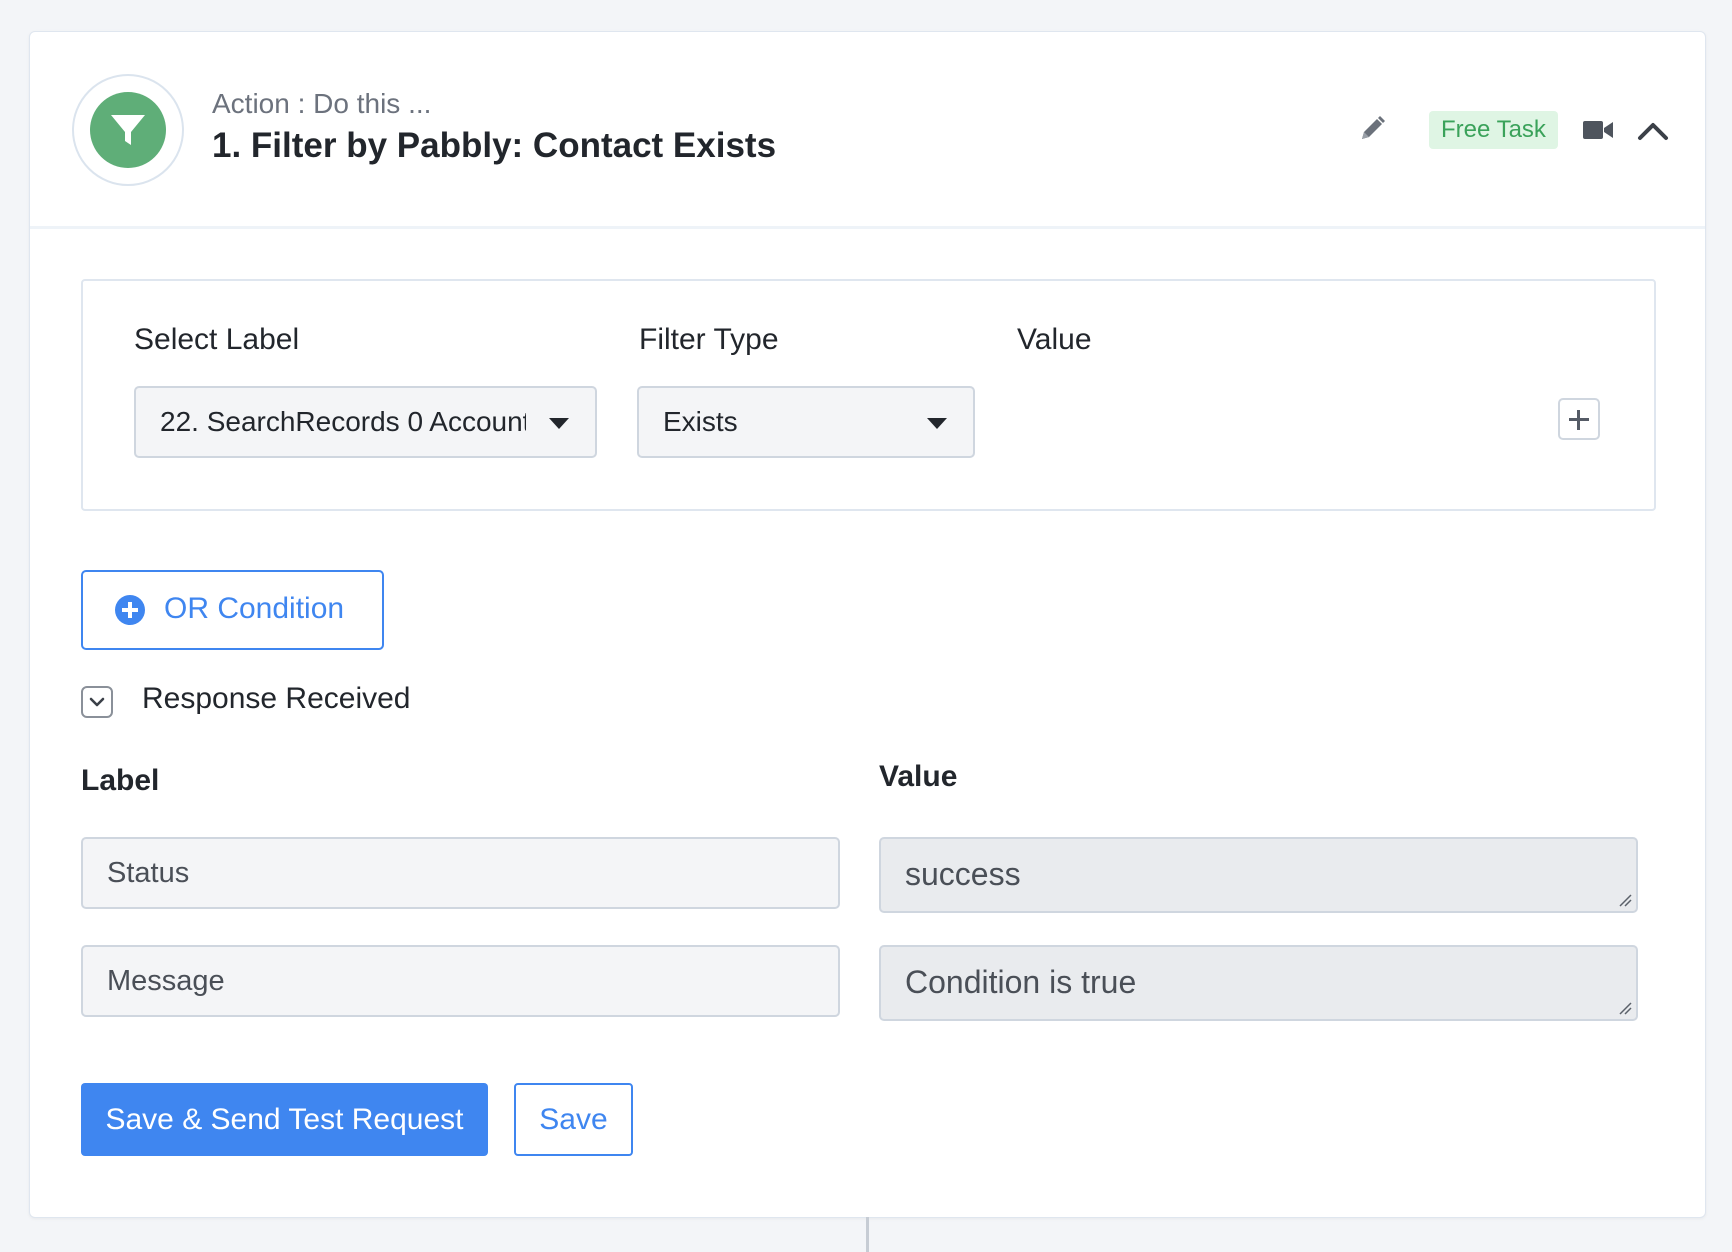 The width and height of the screenshot is (1732, 1252). I want to click on filter-type-value: Exists, so click(700, 421).